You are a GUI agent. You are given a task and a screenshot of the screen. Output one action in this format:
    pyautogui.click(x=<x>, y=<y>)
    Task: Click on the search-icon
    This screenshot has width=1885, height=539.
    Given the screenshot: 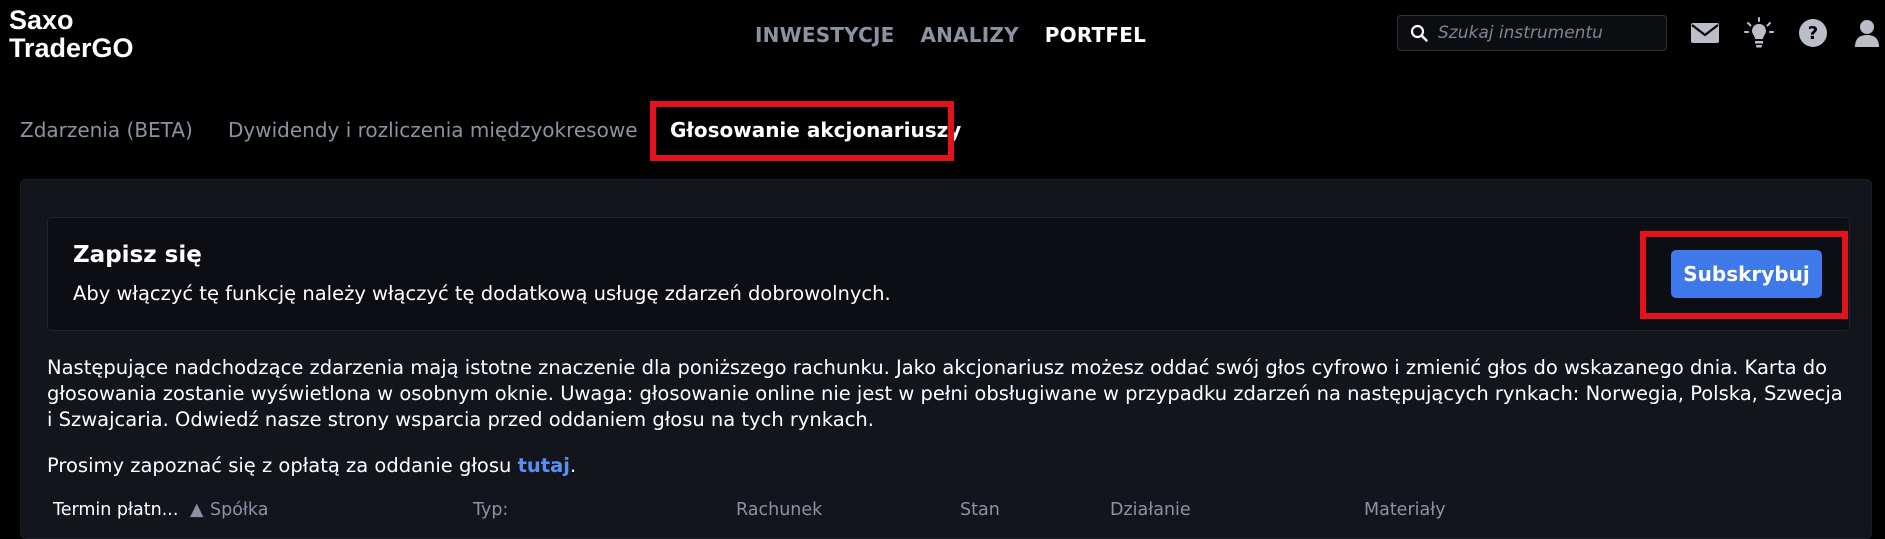 What is the action you would take?
    pyautogui.click(x=1419, y=33)
    